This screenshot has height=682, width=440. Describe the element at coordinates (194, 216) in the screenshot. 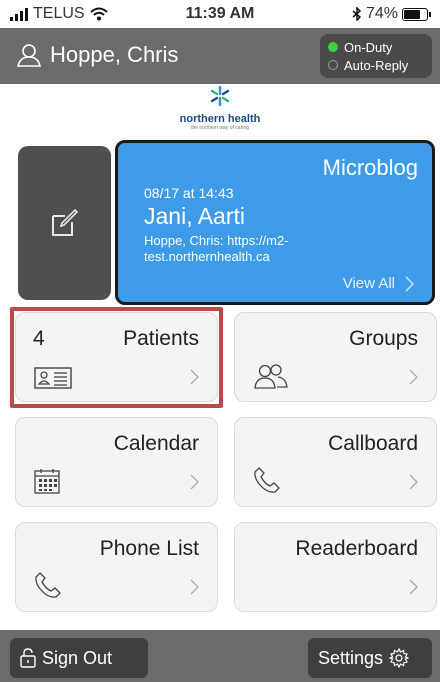

I see `microblog-author: Jani, Aarti` at that location.